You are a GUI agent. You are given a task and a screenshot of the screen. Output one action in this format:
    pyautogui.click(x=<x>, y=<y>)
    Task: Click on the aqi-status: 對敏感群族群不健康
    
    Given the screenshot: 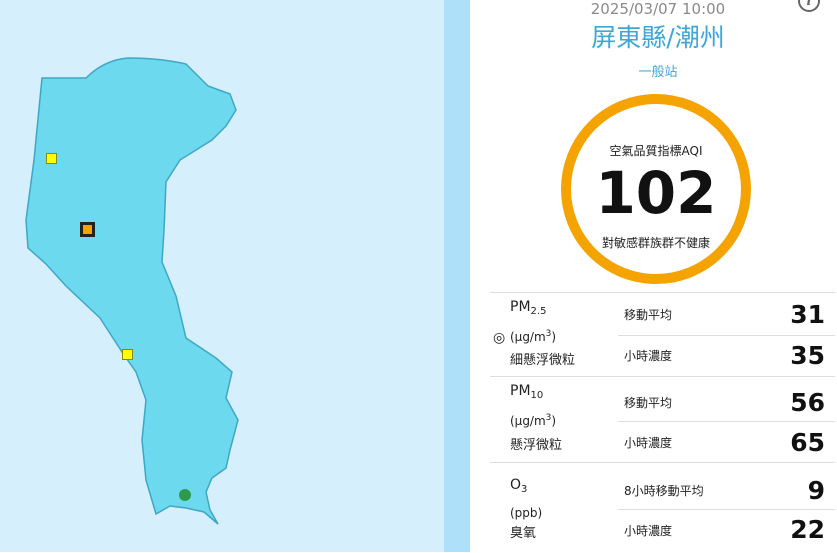 What is the action you would take?
    pyautogui.click(x=655, y=243)
    